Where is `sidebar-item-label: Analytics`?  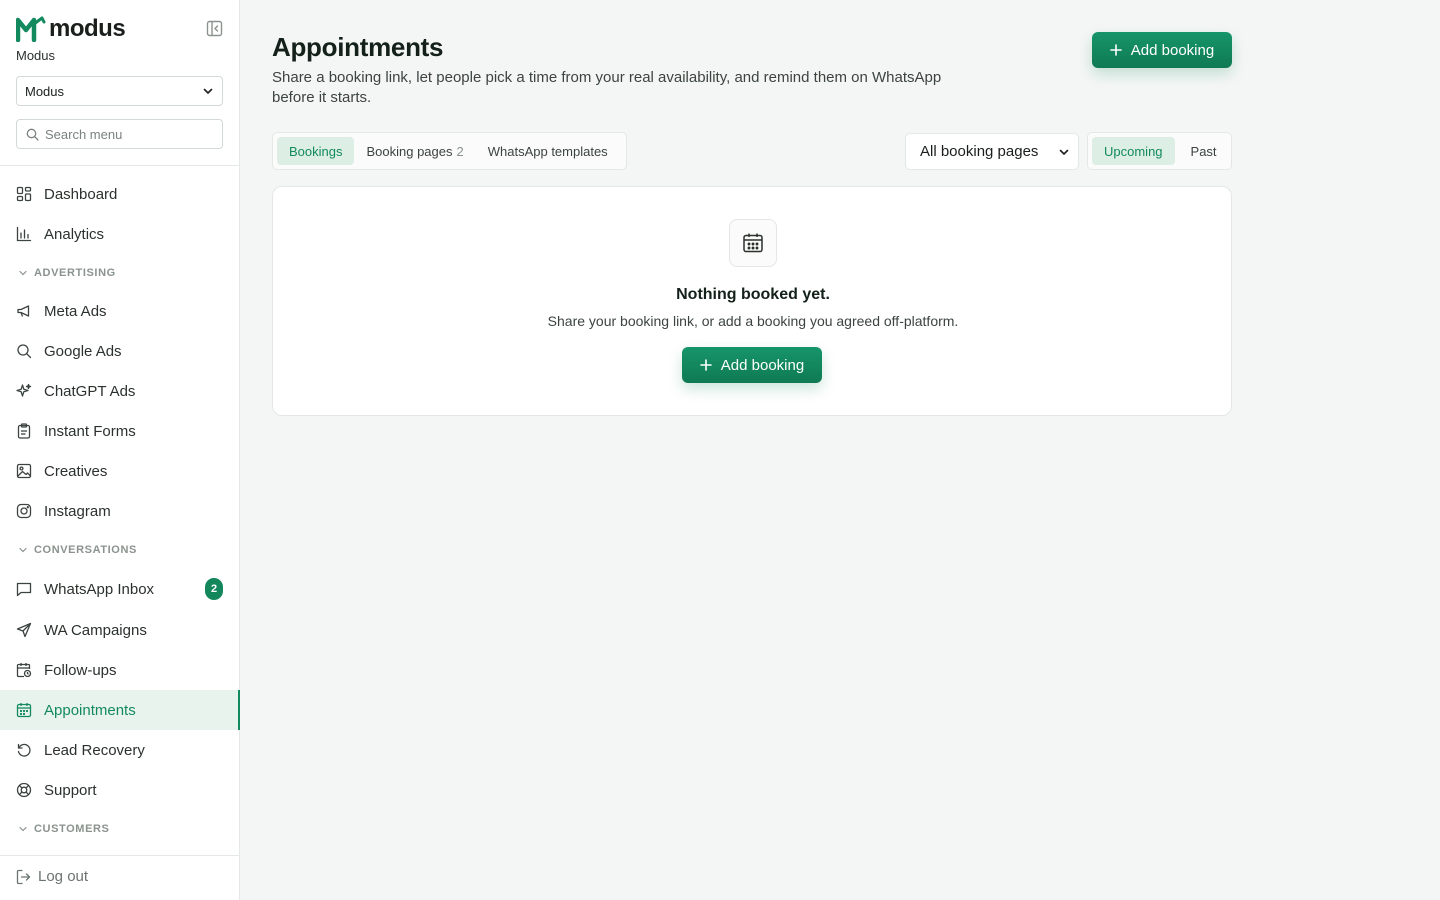 sidebar-item-label: Analytics is located at coordinates (74, 234).